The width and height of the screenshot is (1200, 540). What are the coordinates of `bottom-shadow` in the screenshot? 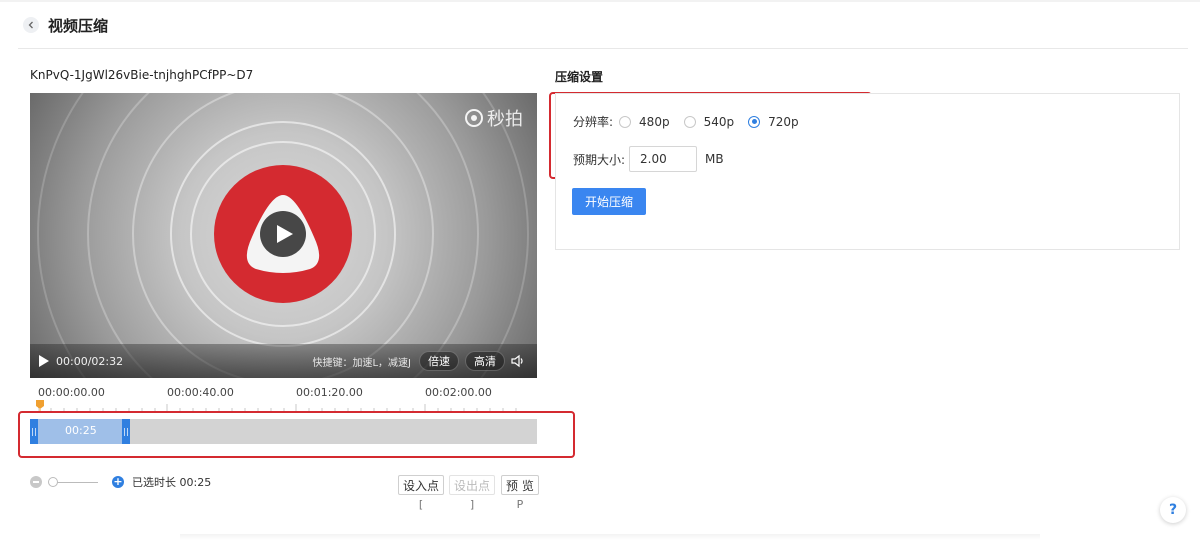 It's located at (610, 537).